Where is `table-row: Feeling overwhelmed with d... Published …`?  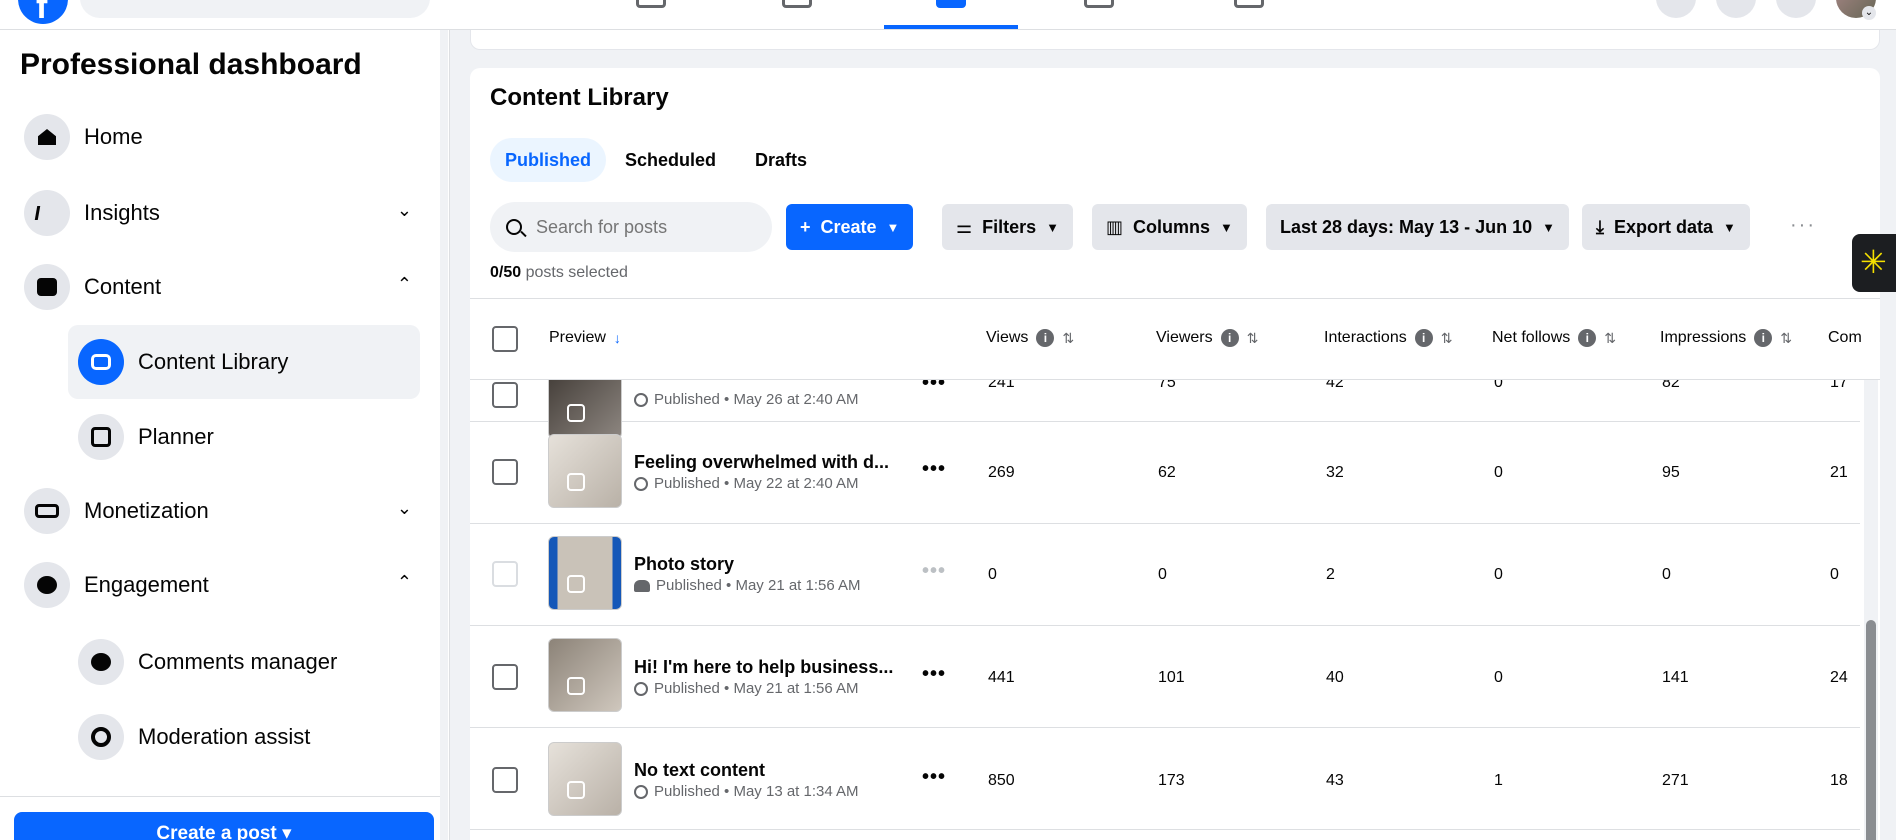 table-row: Feeling overwhelmed with d... Published … is located at coordinates (1165, 473).